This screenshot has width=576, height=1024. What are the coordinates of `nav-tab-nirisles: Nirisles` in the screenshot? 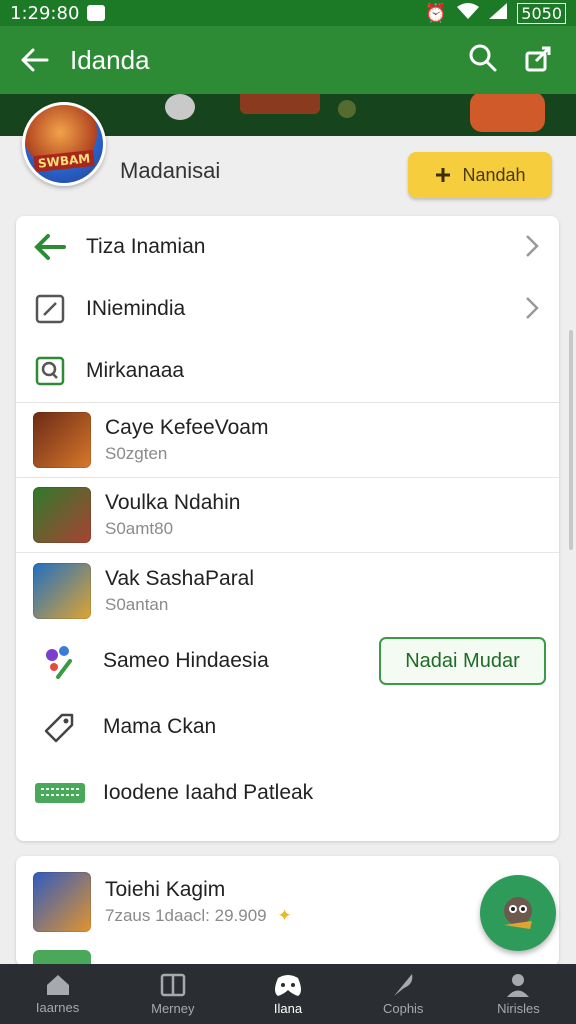 It's located at (518, 994).